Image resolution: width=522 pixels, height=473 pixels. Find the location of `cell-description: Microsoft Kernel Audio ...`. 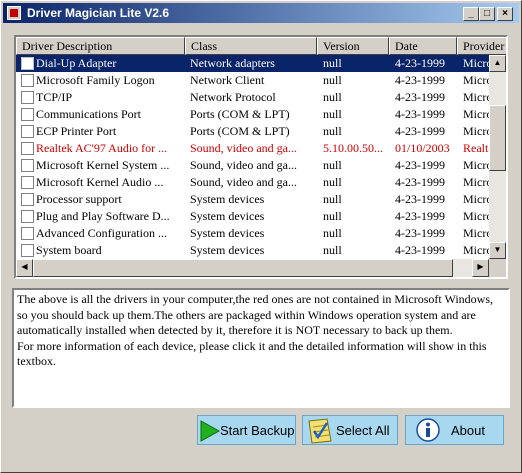

cell-description: Microsoft Kernel Audio ... is located at coordinates (100, 182).